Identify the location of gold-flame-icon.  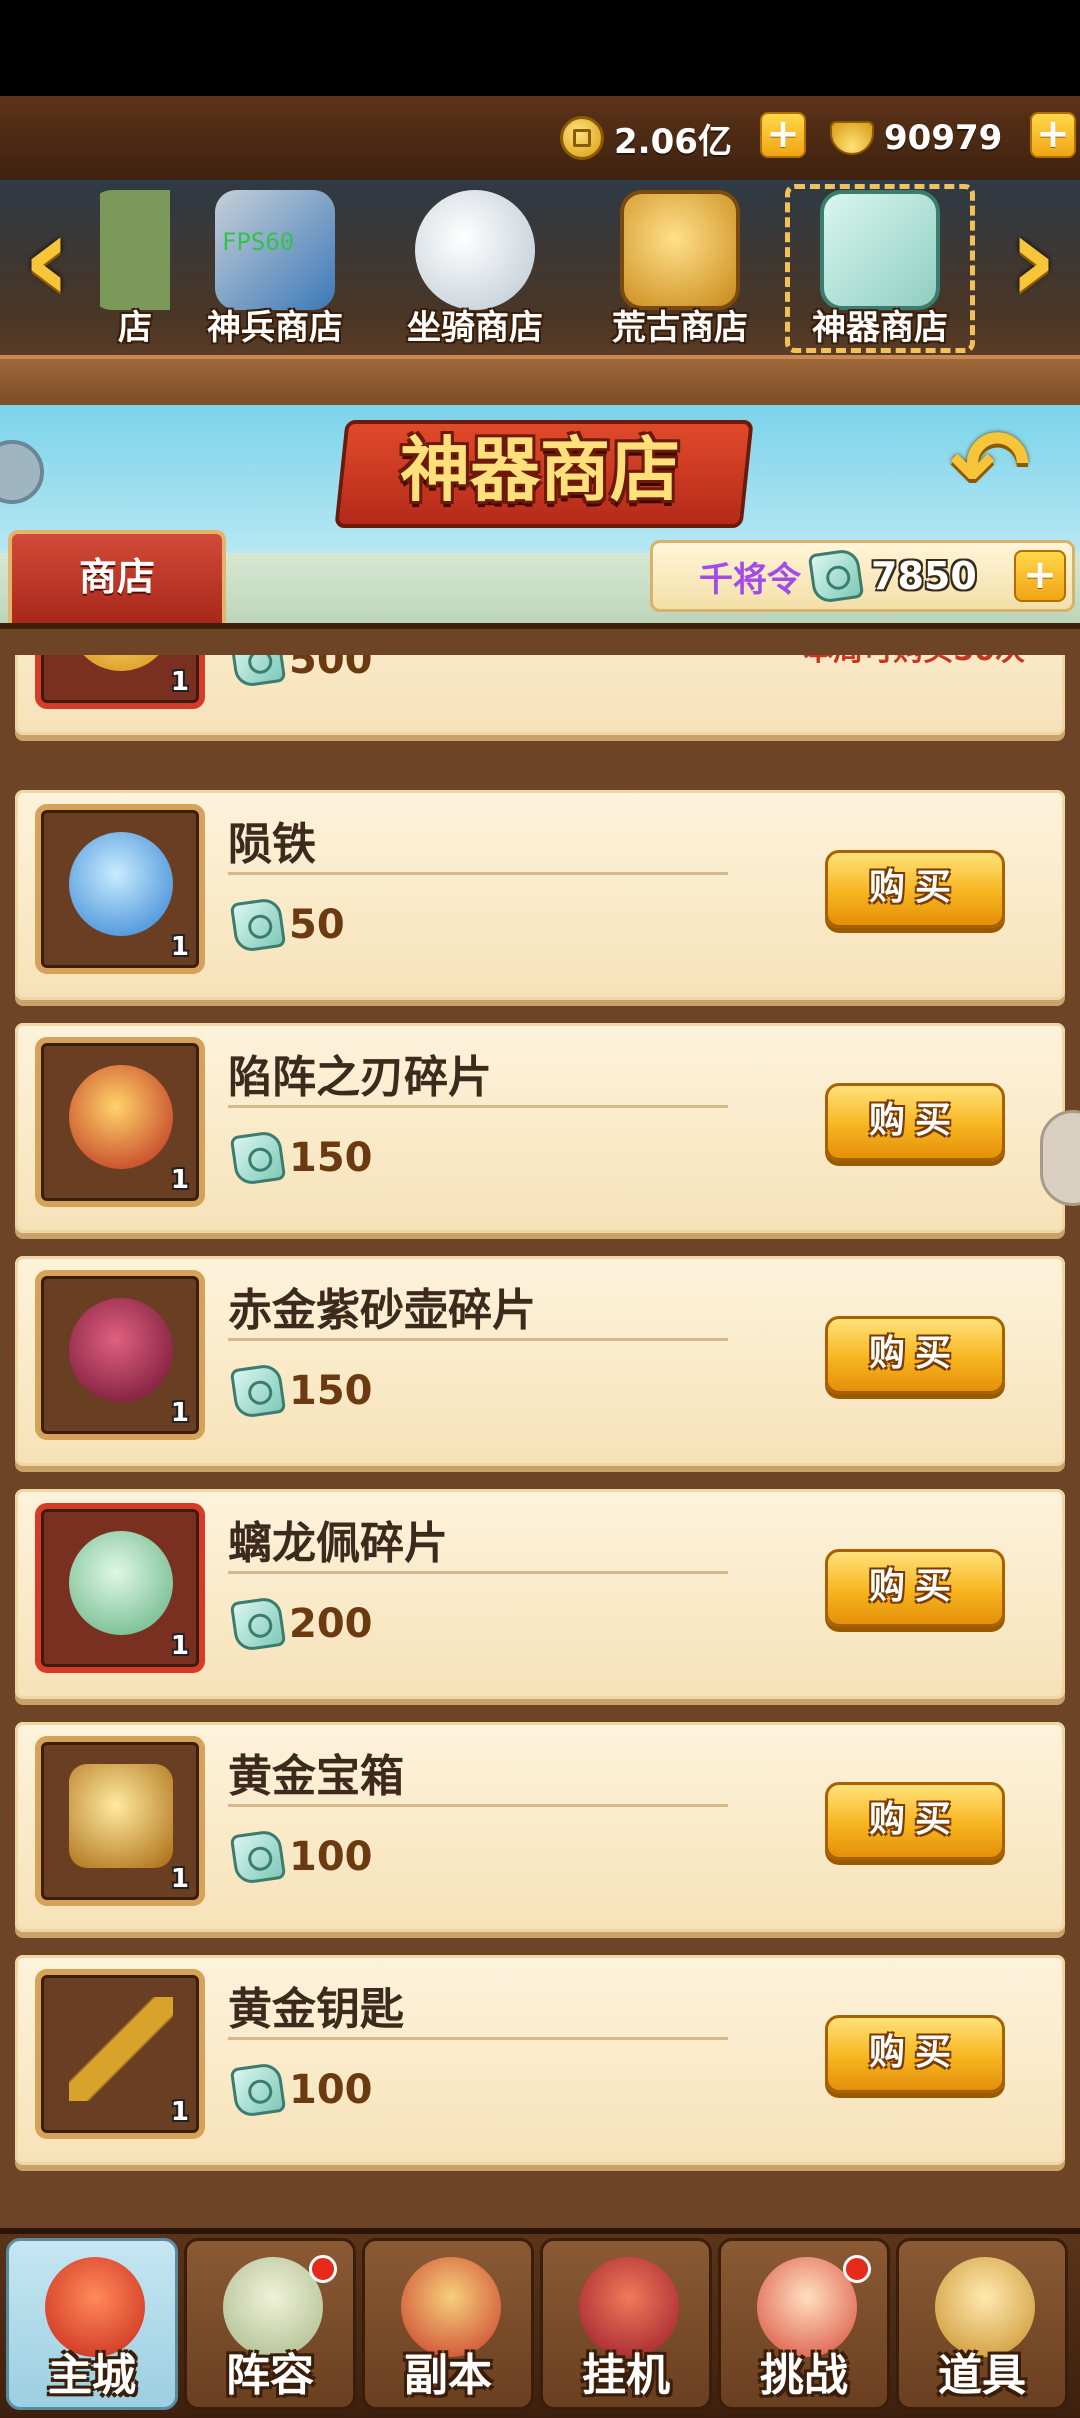
(121, 663).